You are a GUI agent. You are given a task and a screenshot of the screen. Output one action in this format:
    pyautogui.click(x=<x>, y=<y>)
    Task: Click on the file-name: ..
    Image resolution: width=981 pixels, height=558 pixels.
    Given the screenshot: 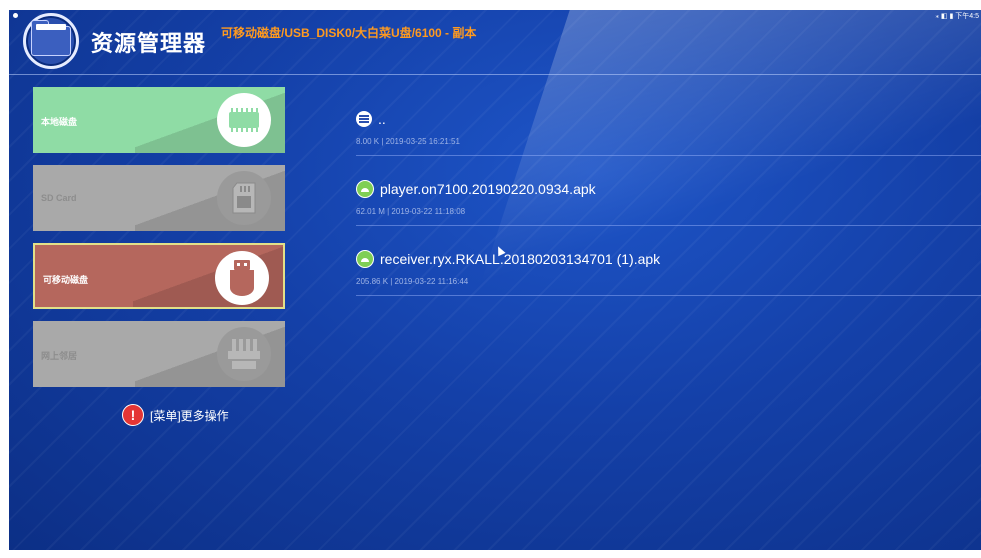 What is the action you would take?
    pyautogui.click(x=382, y=119)
    